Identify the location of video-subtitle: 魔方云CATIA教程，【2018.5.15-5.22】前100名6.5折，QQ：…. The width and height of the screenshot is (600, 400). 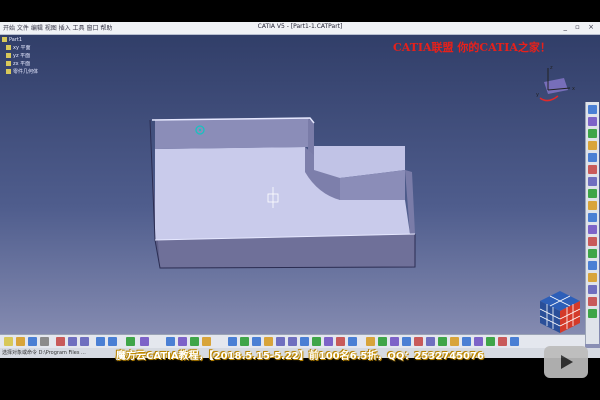
(300, 356).